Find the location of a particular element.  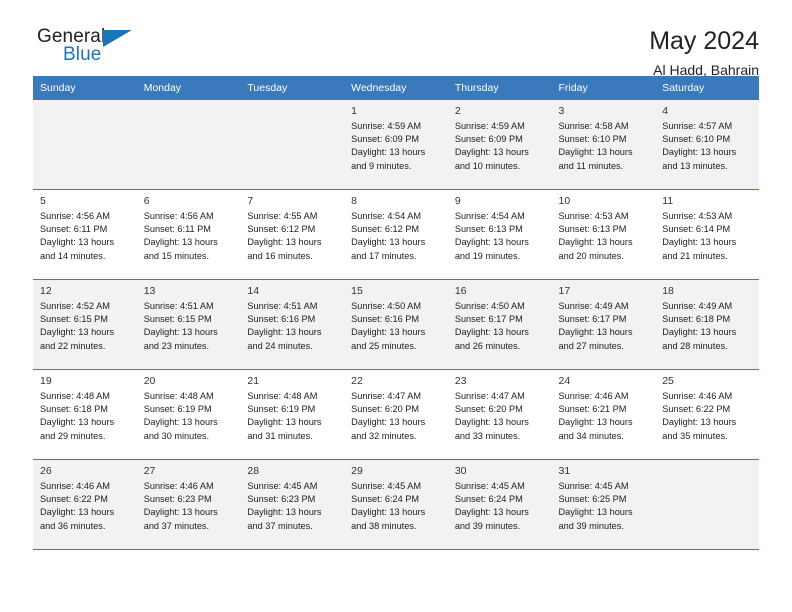

day-number: 27 is located at coordinates (149, 471).